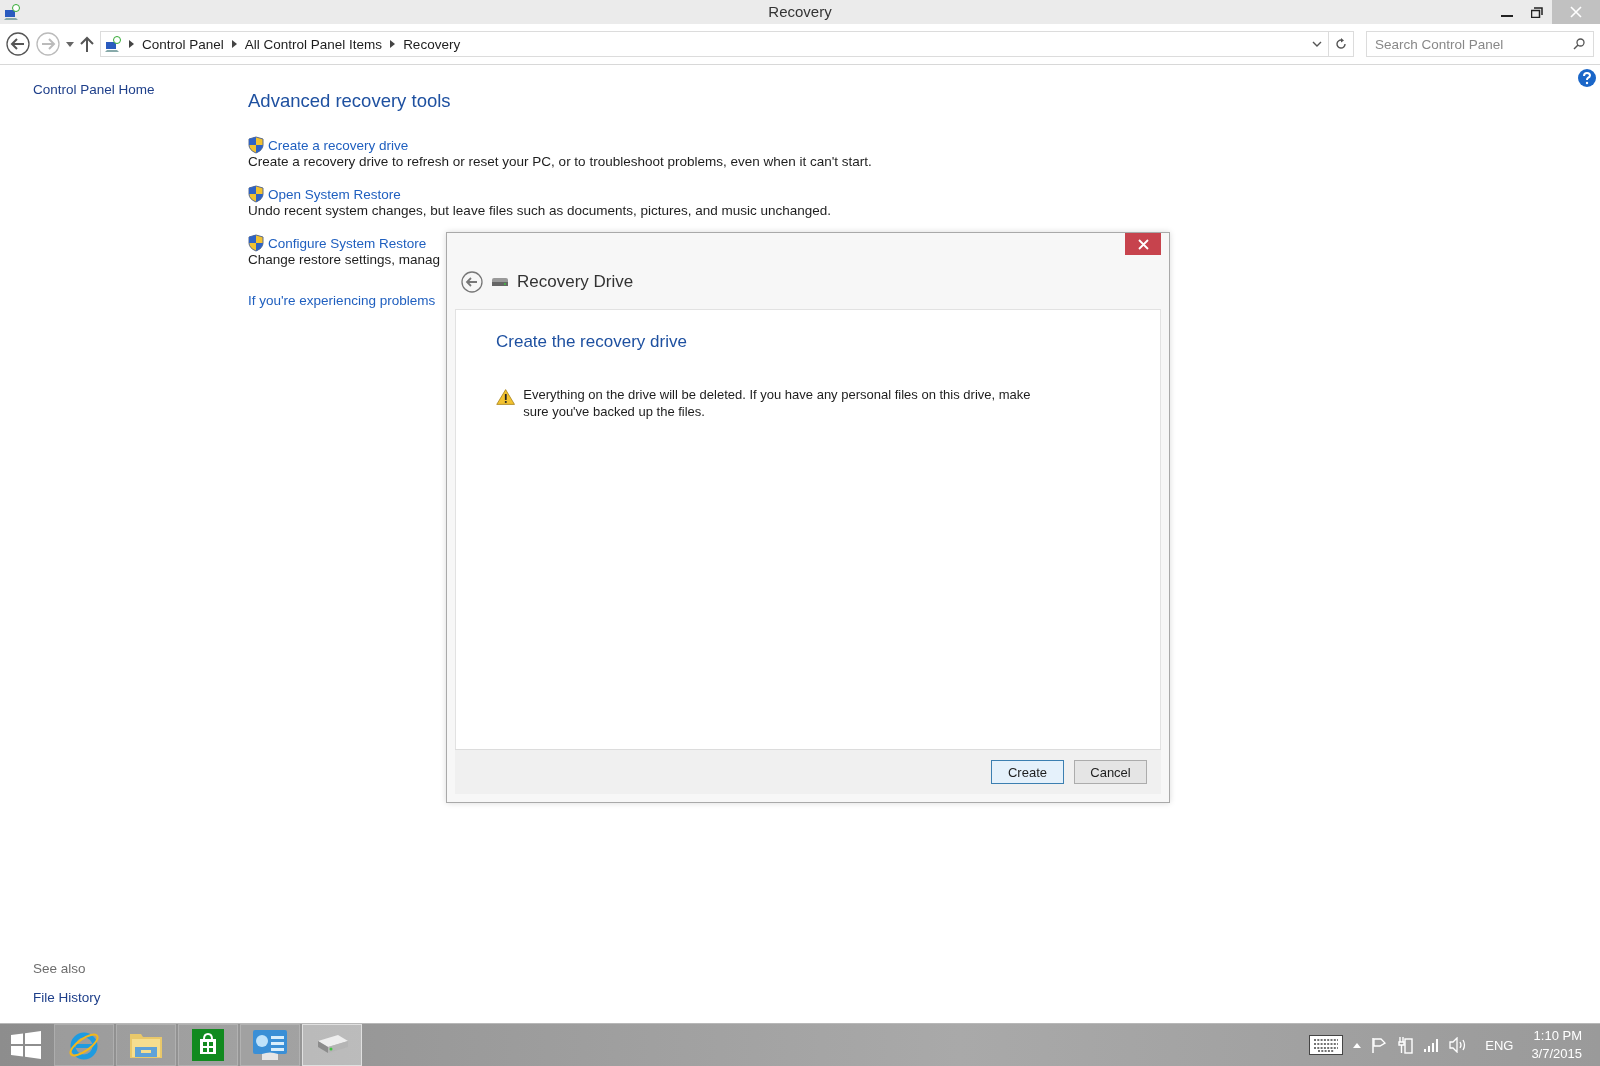 Image resolution: width=1600 pixels, height=1066 pixels. What do you see at coordinates (1537, 12) in the screenshot?
I see `restore-button` at bounding box center [1537, 12].